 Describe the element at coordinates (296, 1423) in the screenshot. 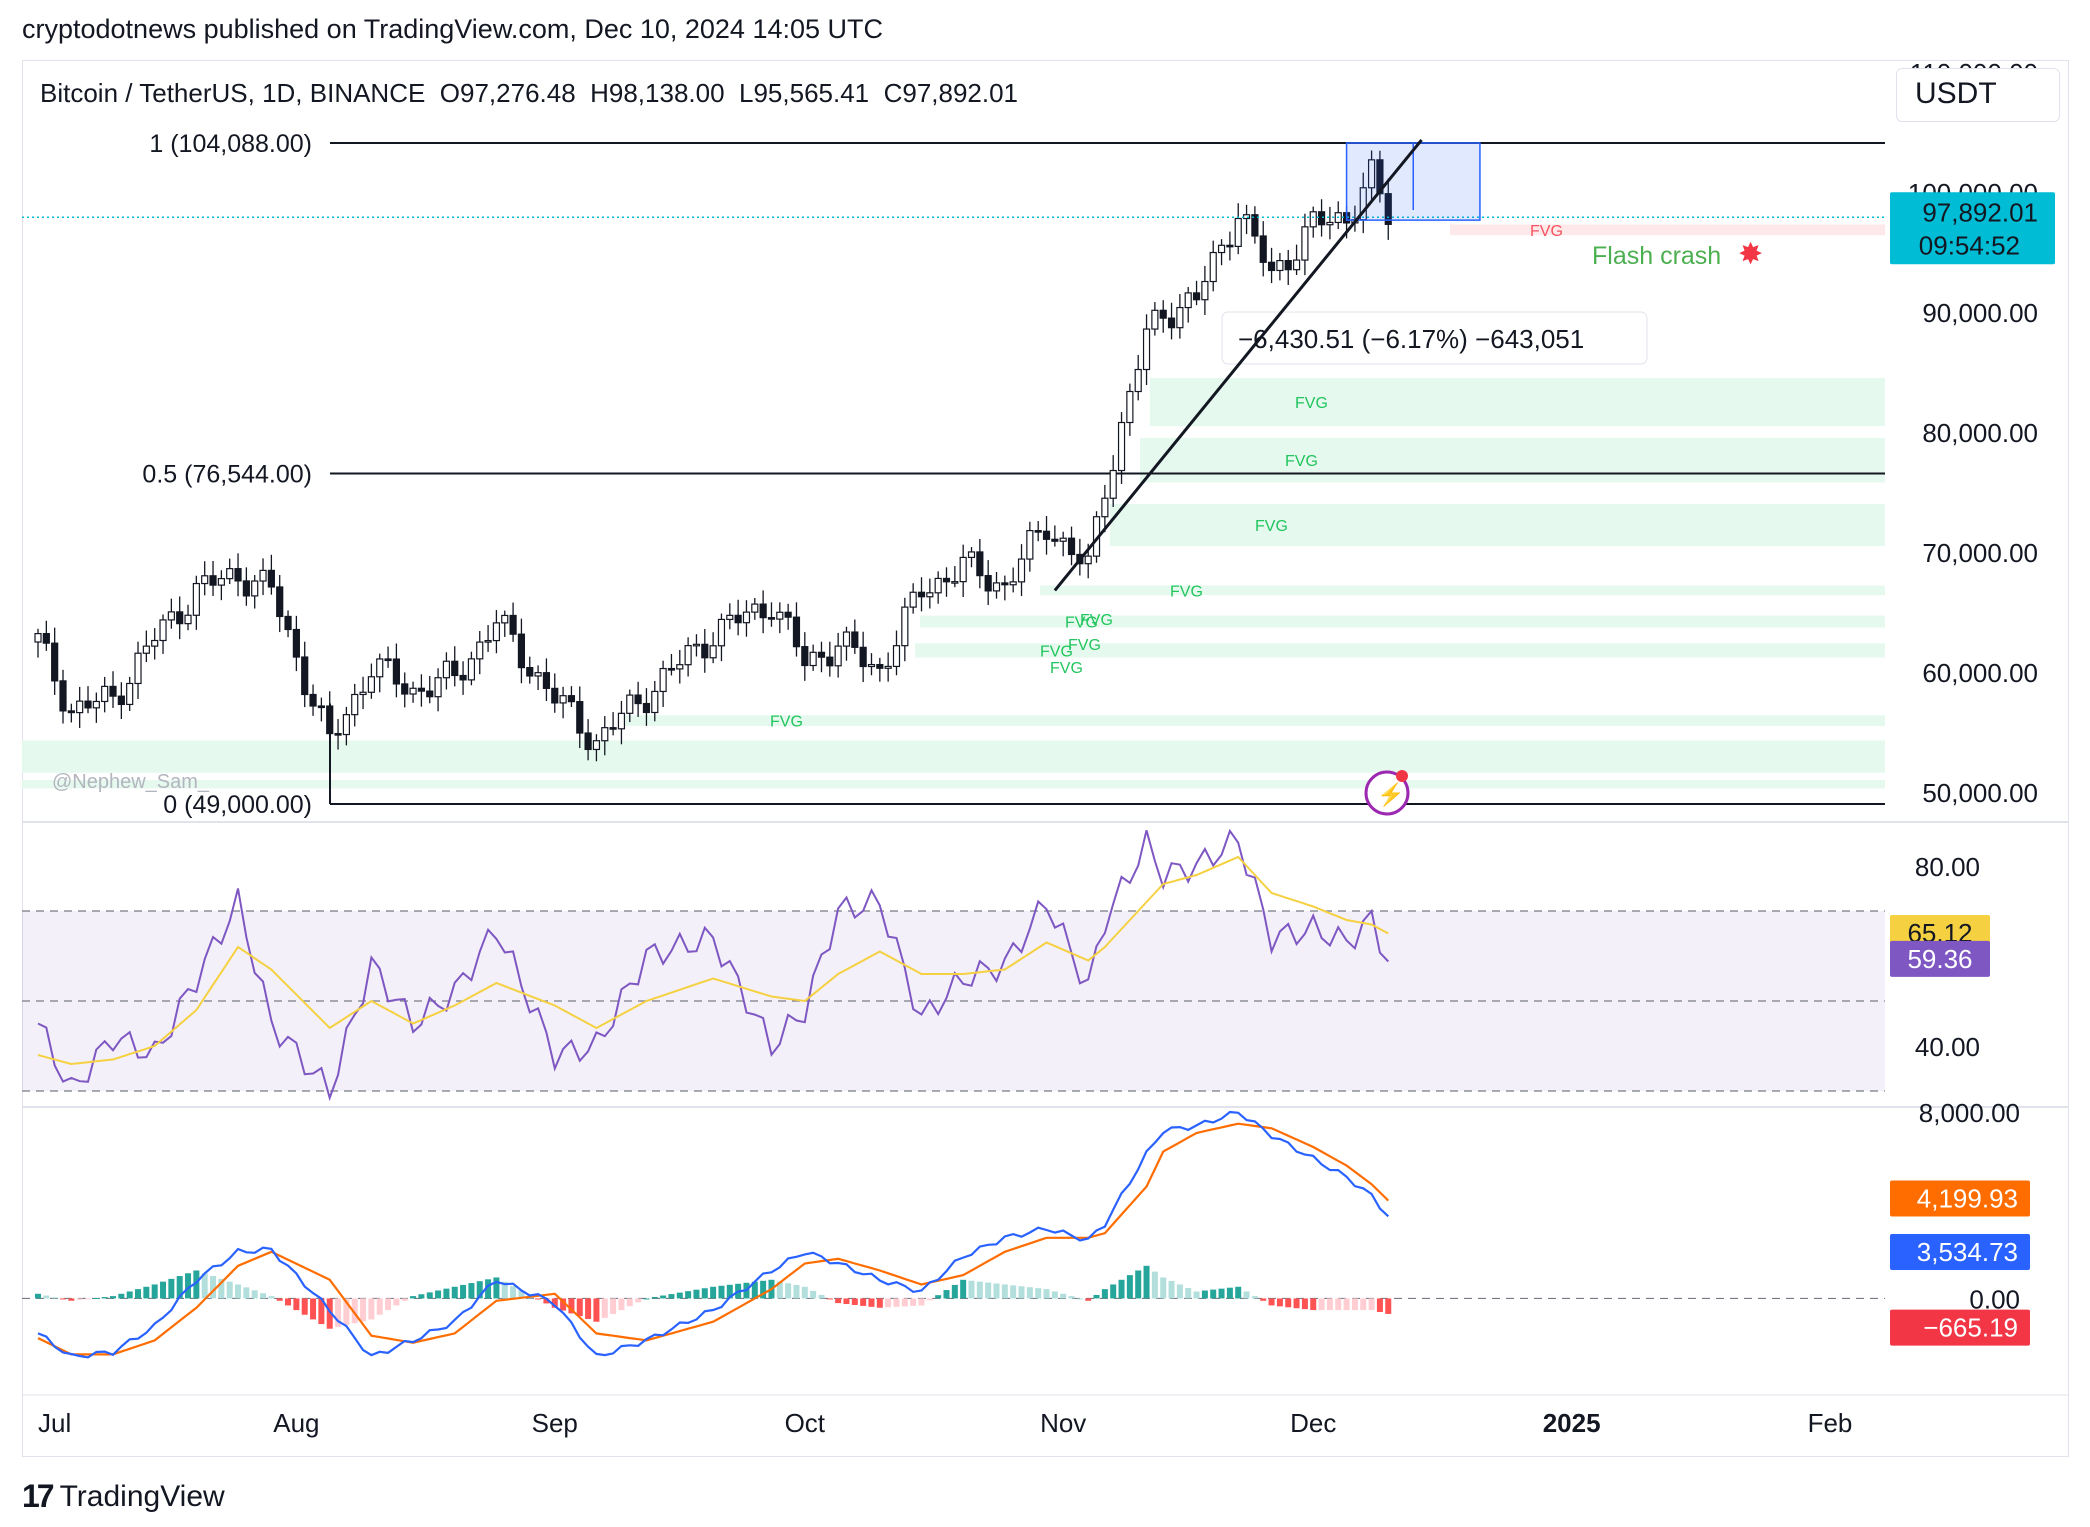

I see `x-tick-label: Aug` at that location.